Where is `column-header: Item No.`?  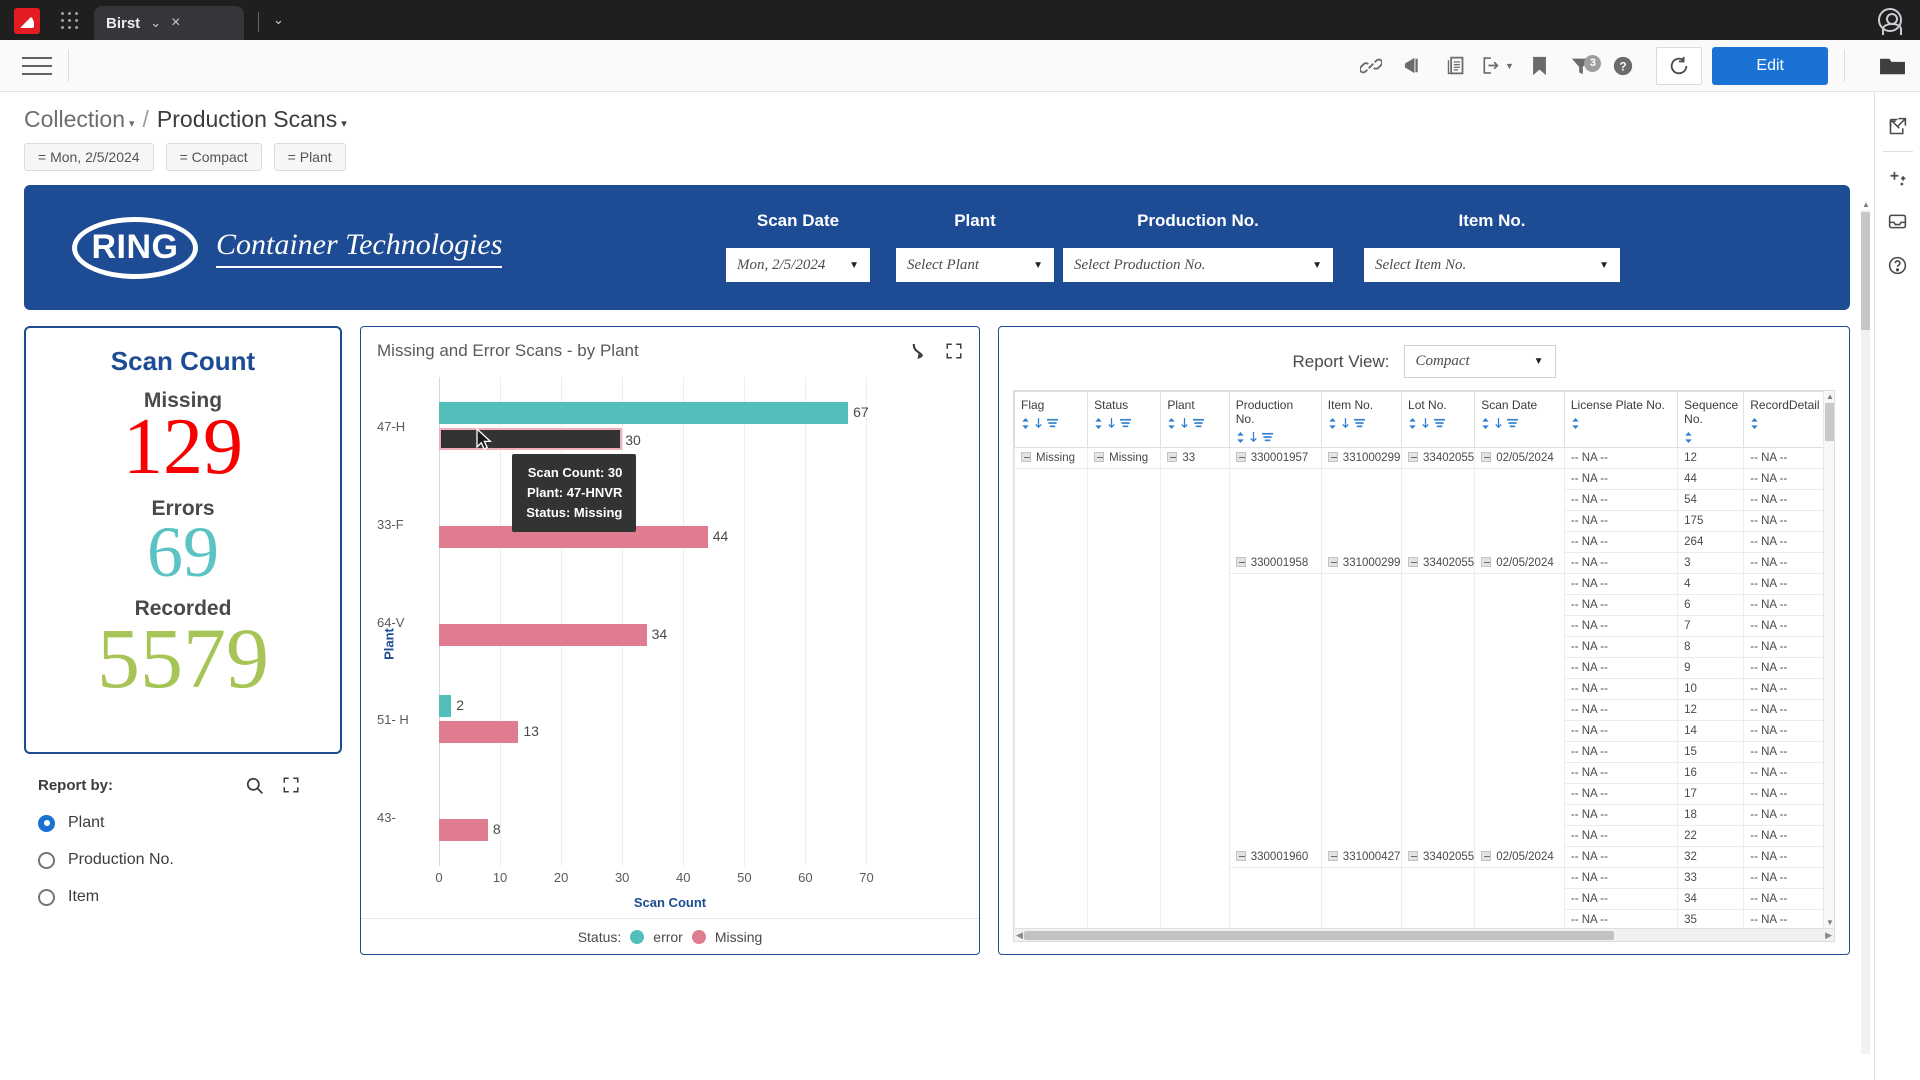
column-header: Item No. is located at coordinates (1361, 419).